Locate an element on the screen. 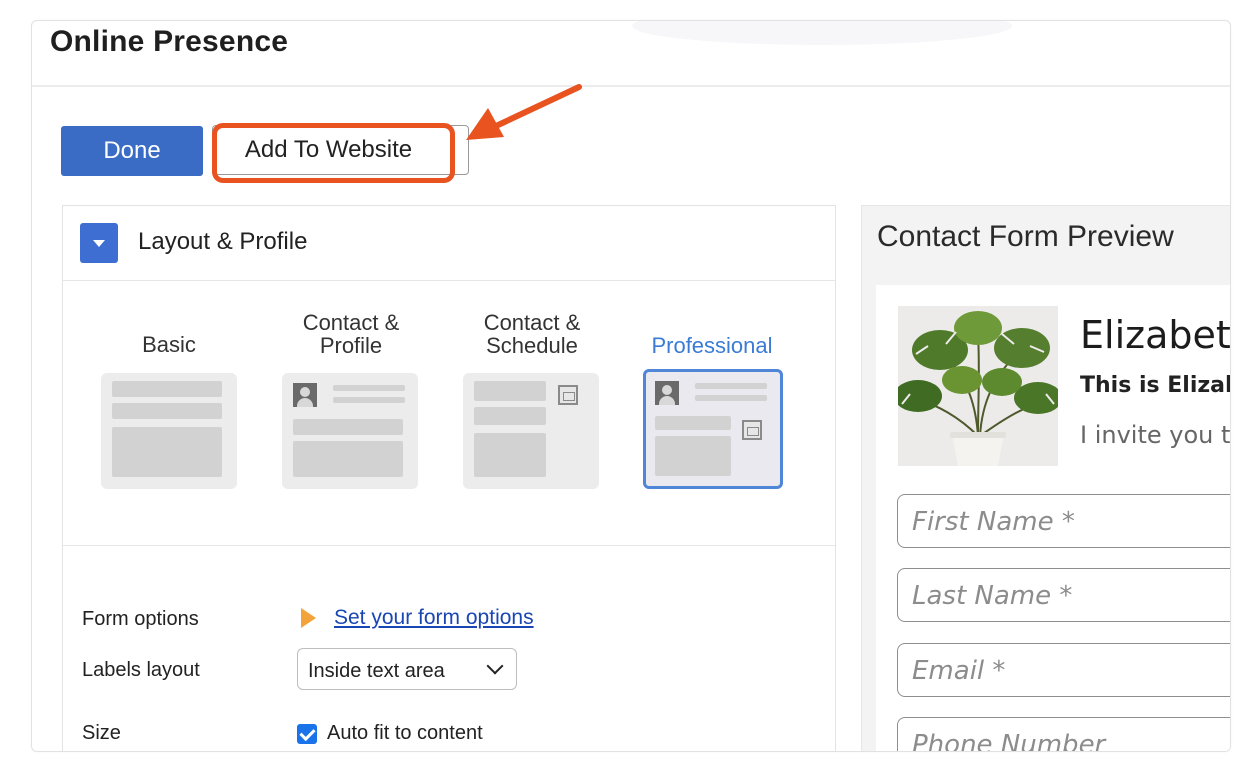 This screenshot has height=772, width=1252. layout-profile-title: Layout & Profile is located at coordinates (223, 241).